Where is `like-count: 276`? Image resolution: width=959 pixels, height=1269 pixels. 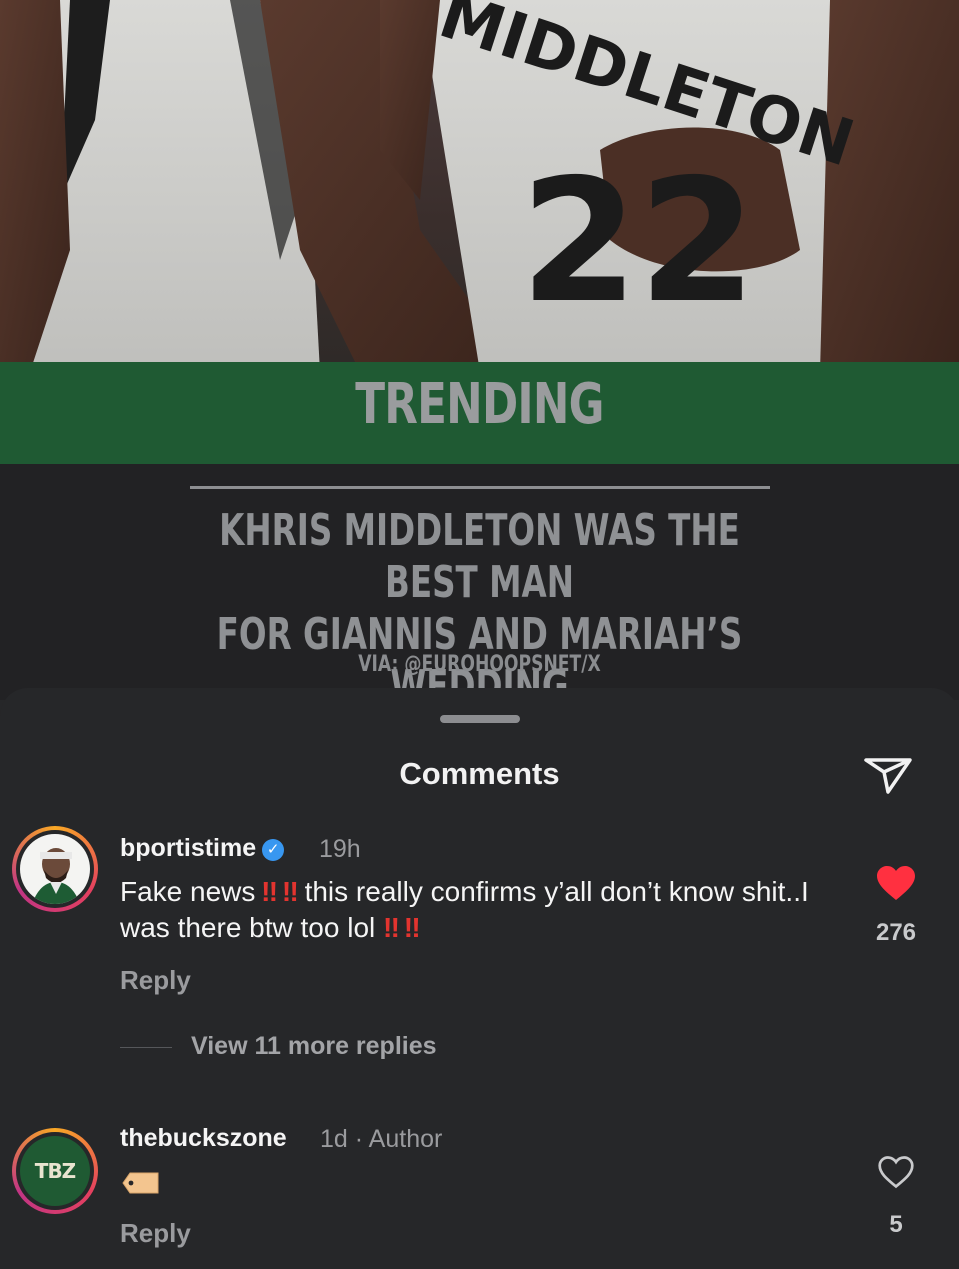
like-count: 276 is located at coordinates (896, 932).